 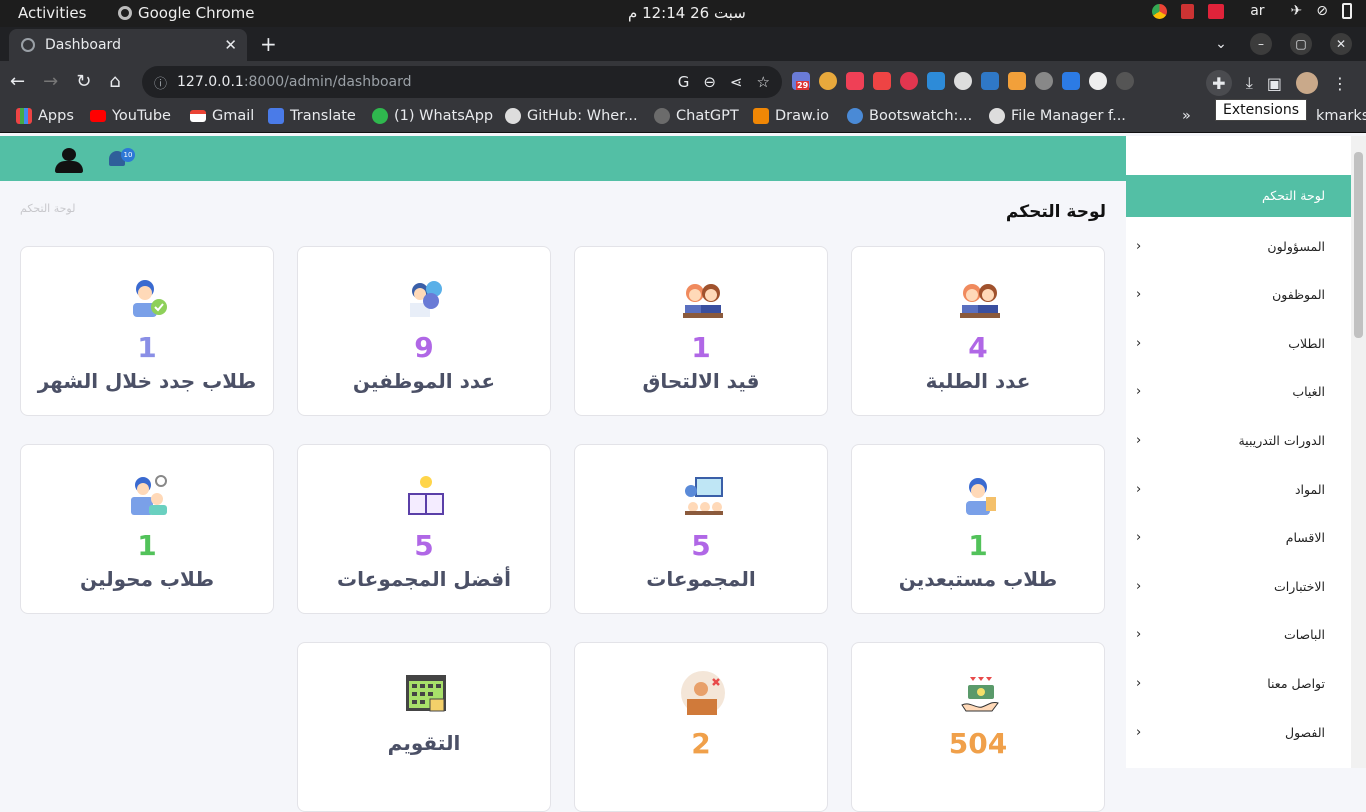 What do you see at coordinates (52, 13) in the screenshot?
I see `activities-button: Activities` at bounding box center [52, 13].